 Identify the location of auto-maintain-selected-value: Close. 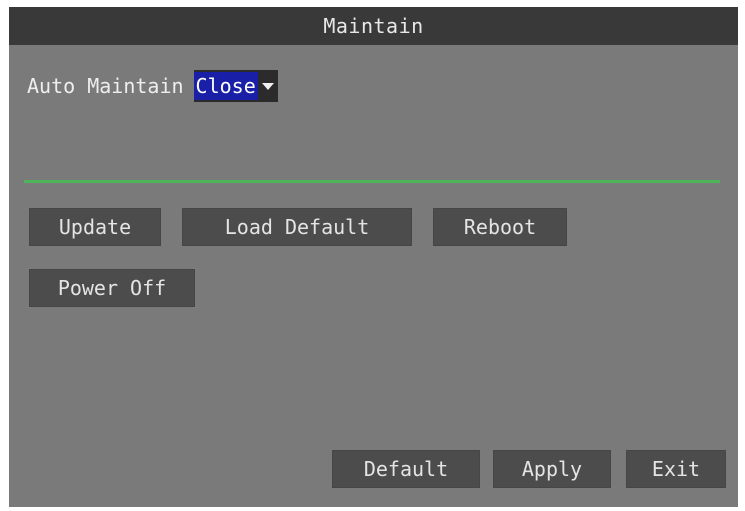
(225, 86).